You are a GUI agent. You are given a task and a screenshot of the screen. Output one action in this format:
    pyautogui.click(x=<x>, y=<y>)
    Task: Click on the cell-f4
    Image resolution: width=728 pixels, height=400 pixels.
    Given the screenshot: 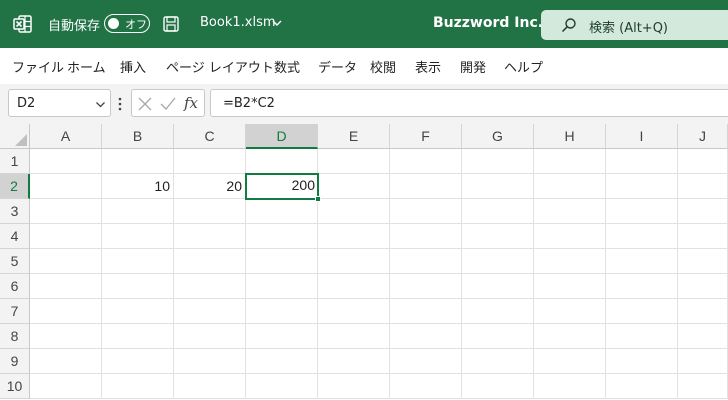 What is the action you would take?
    pyautogui.click(x=426, y=236)
    